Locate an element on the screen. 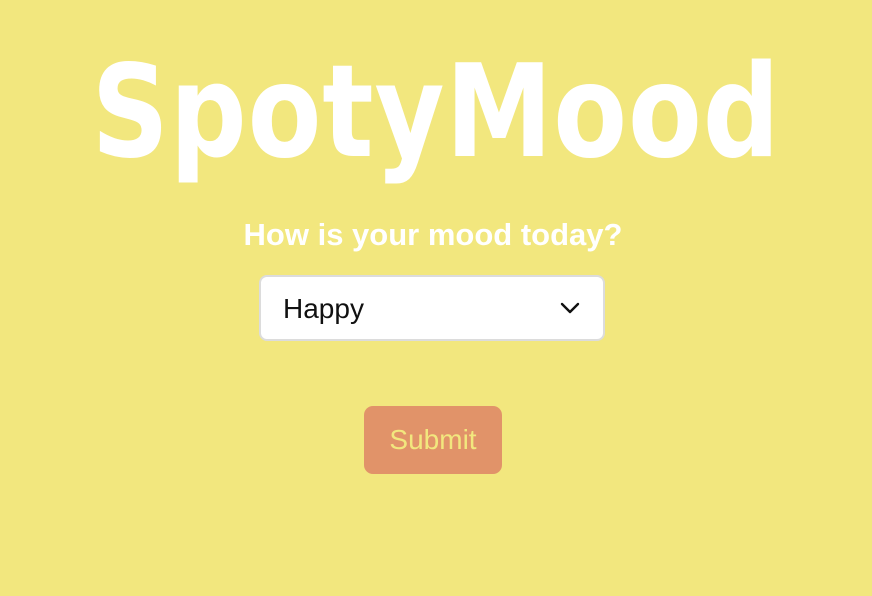  mood-question: How is your mood today? is located at coordinates (433, 234).